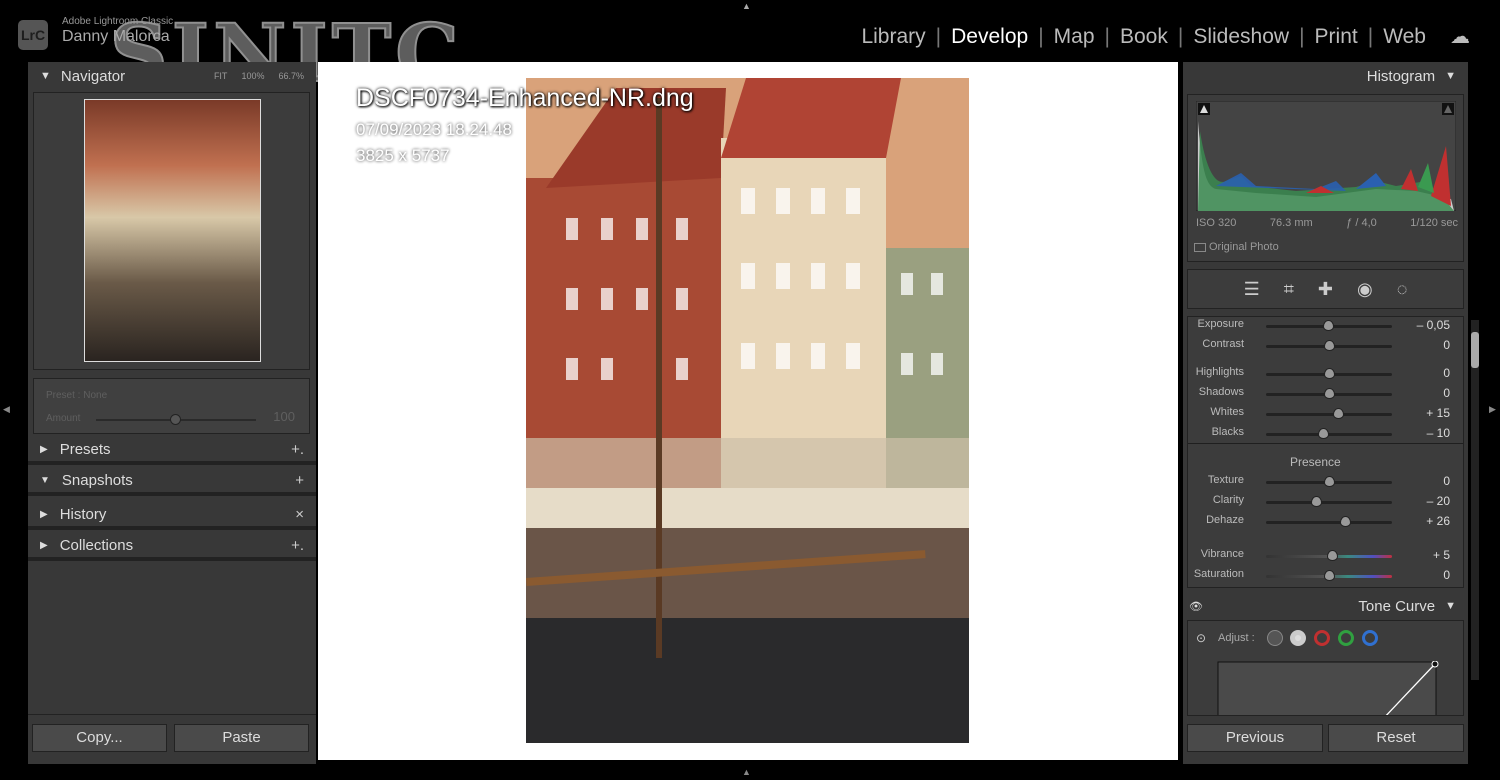  Describe the element at coordinates (434, 129) in the screenshot. I see `photo-datetime: 07/09/2023 18.24.48` at that location.